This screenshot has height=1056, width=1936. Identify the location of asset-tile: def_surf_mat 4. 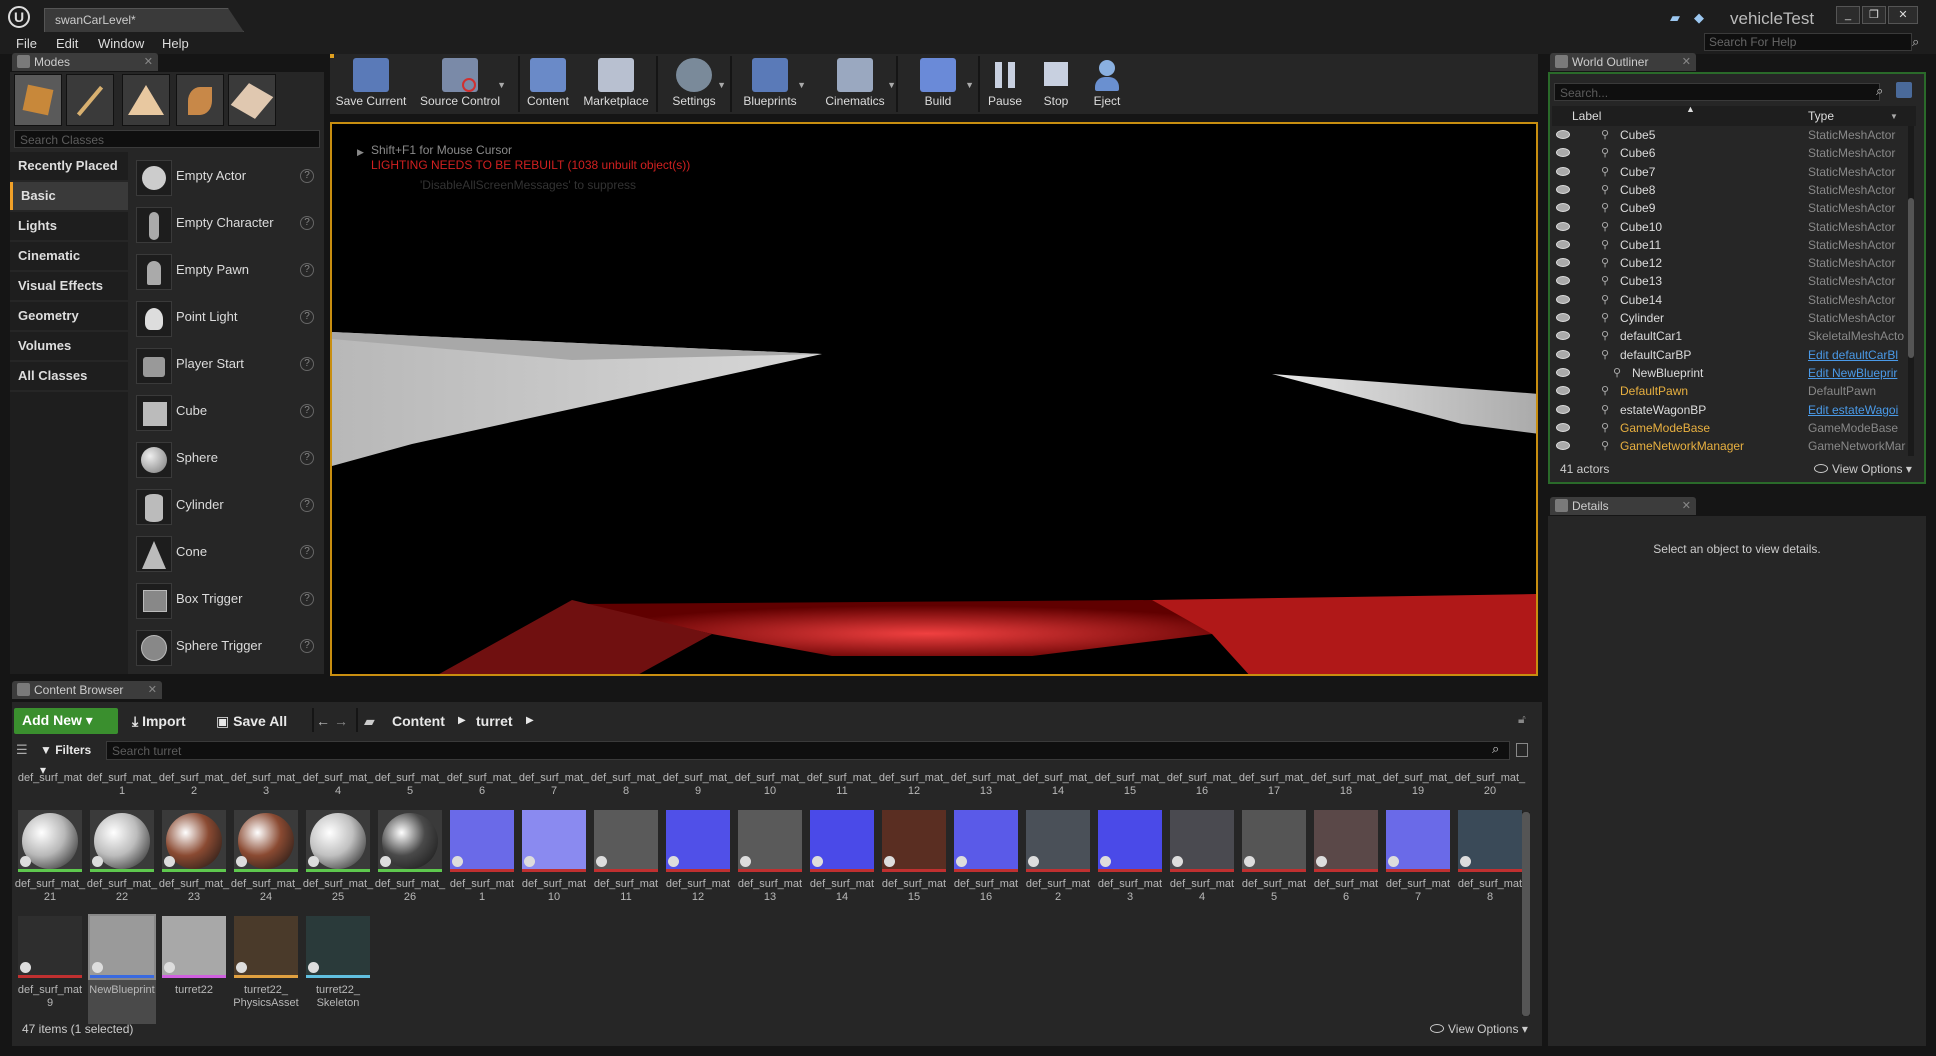
(1202, 864).